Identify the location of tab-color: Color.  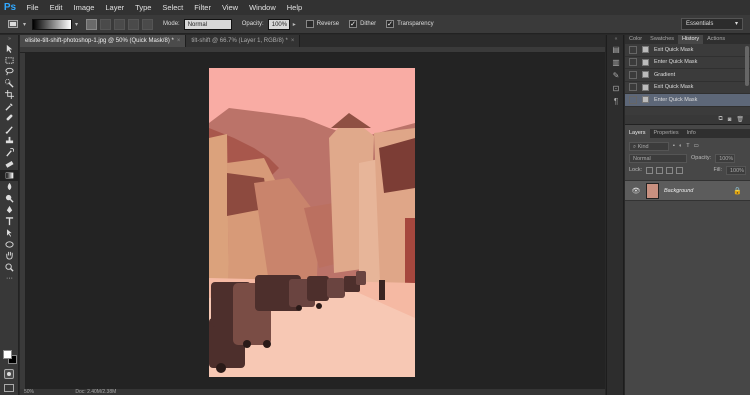
(635, 39).